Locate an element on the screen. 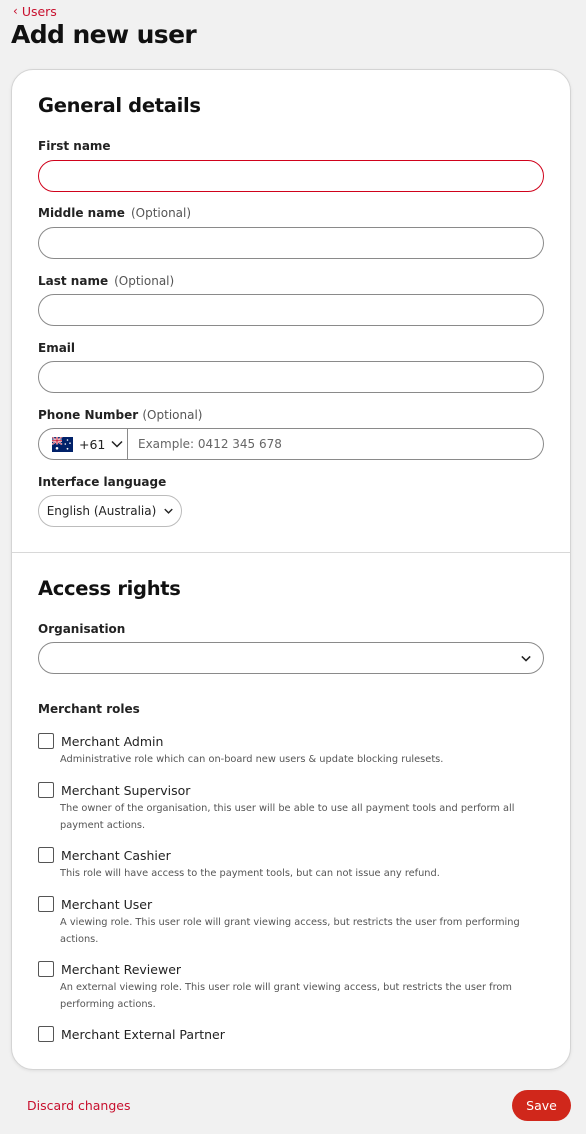 The height and width of the screenshot is (1134, 586). last-name-label-text: Last name is located at coordinates (73, 281).